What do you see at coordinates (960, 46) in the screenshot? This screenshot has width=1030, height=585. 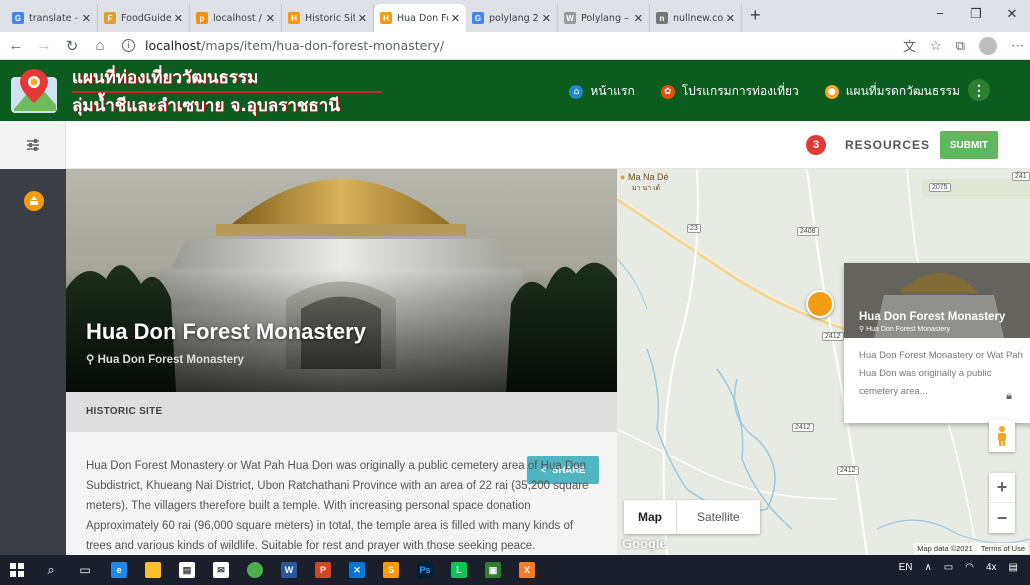 I see `collections-icon: ⧉` at bounding box center [960, 46].